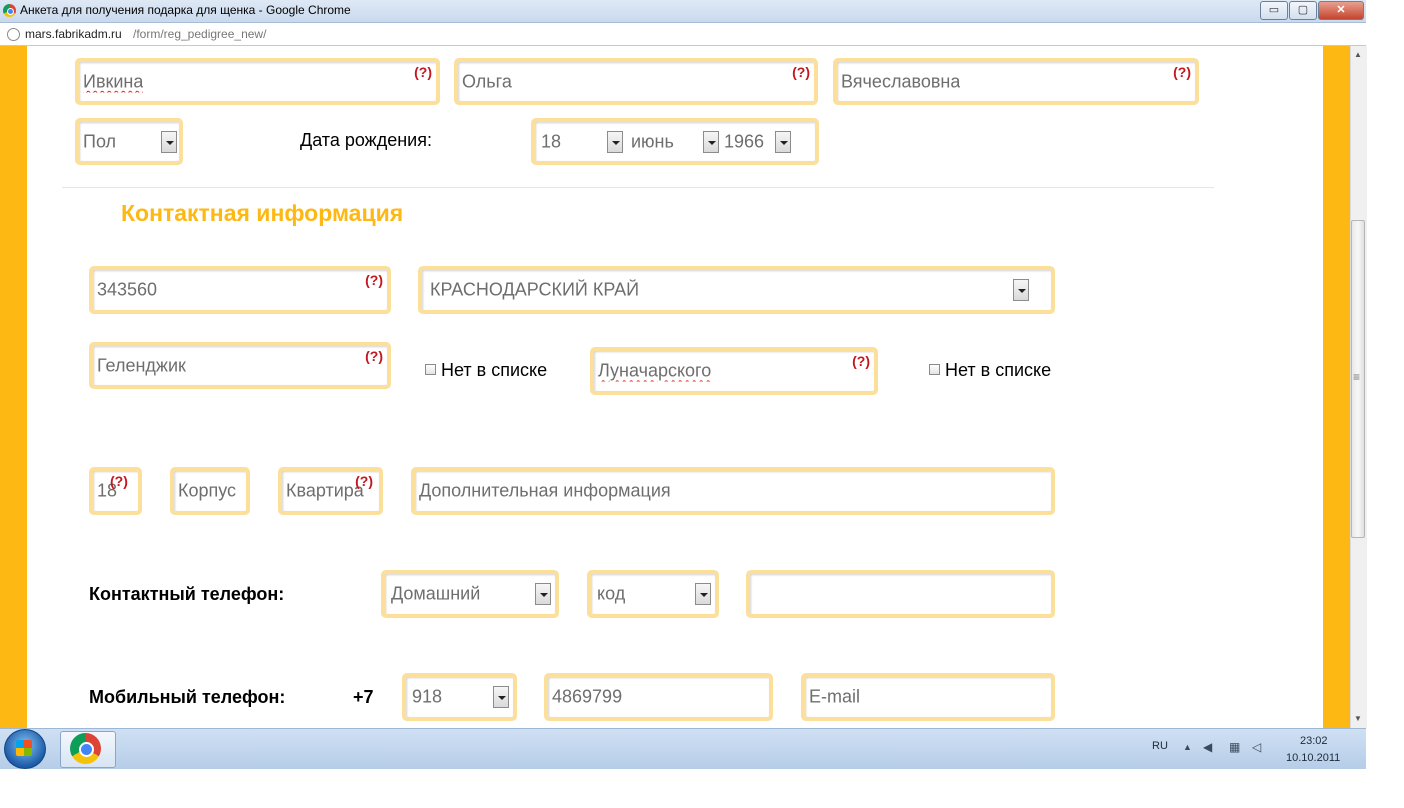 The image size is (1404, 808). What do you see at coordinates (240, 365) in the screenshot?
I see `city-field: Геленджик (?)` at bounding box center [240, 365].